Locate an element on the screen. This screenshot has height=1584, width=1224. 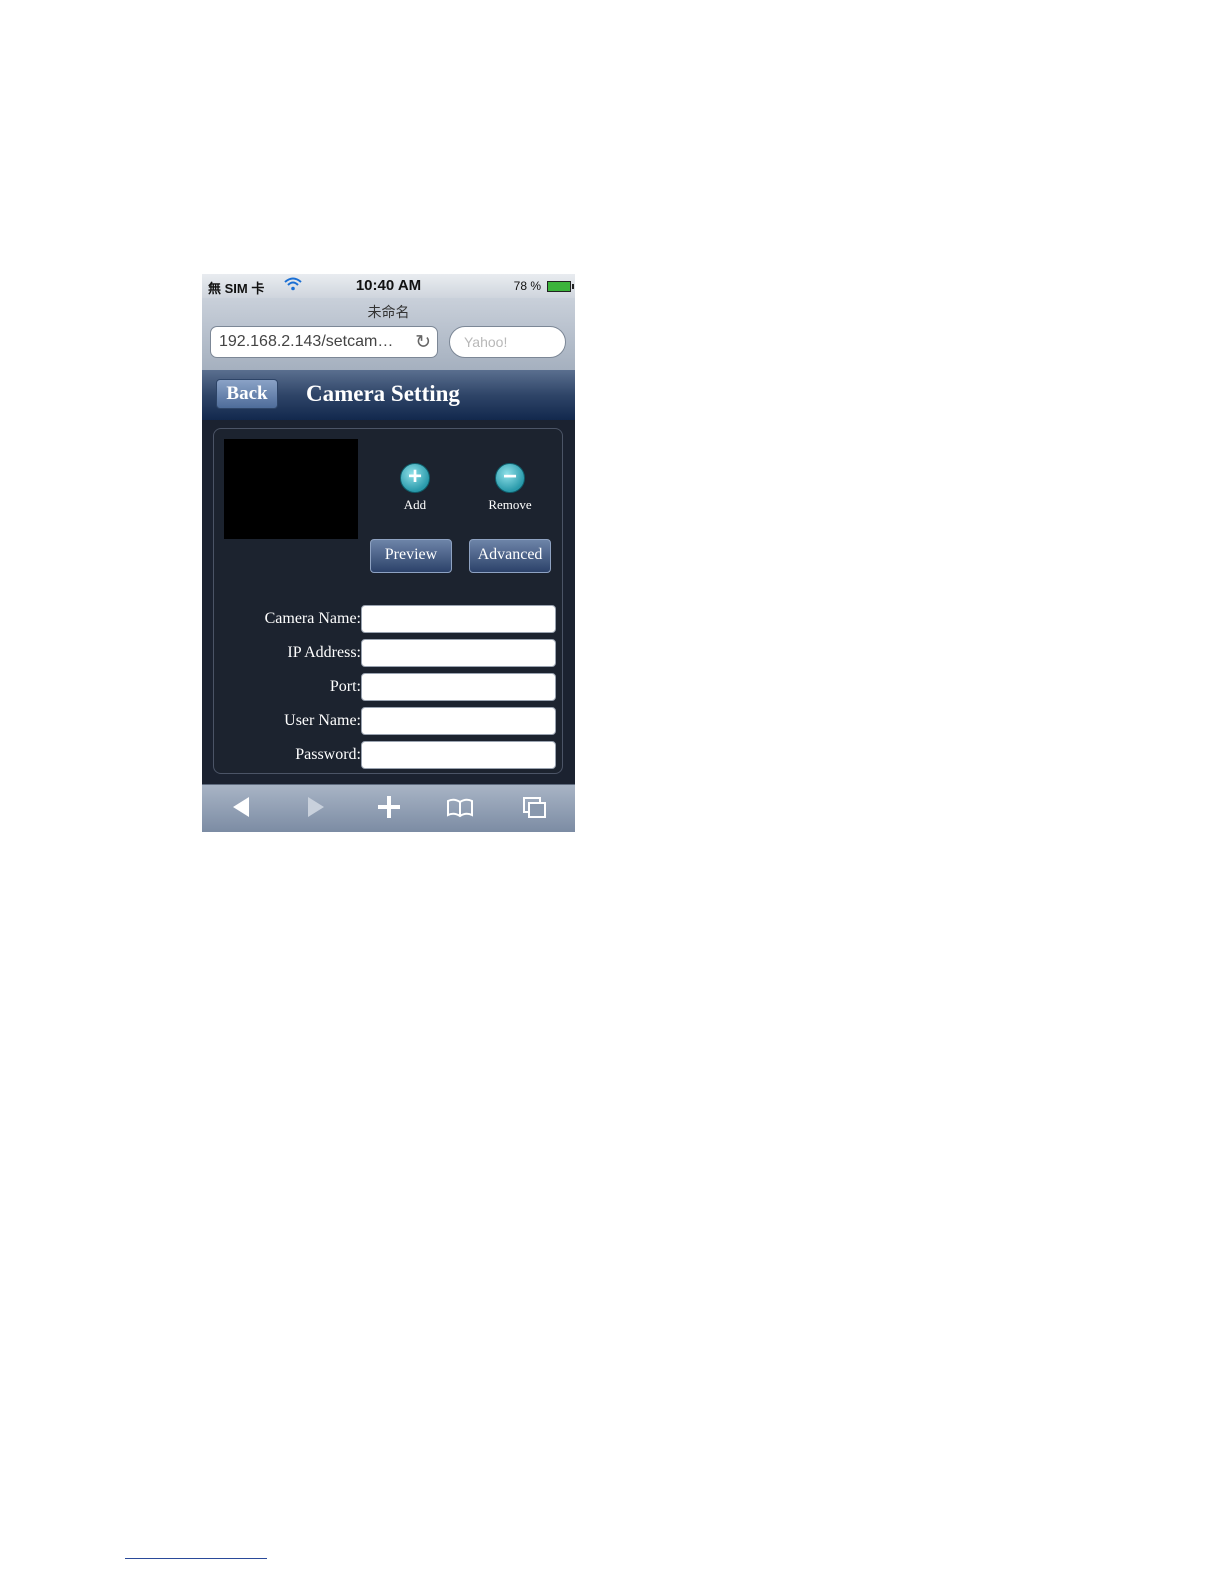
add-label: Add is located at coordinates (415, 504).